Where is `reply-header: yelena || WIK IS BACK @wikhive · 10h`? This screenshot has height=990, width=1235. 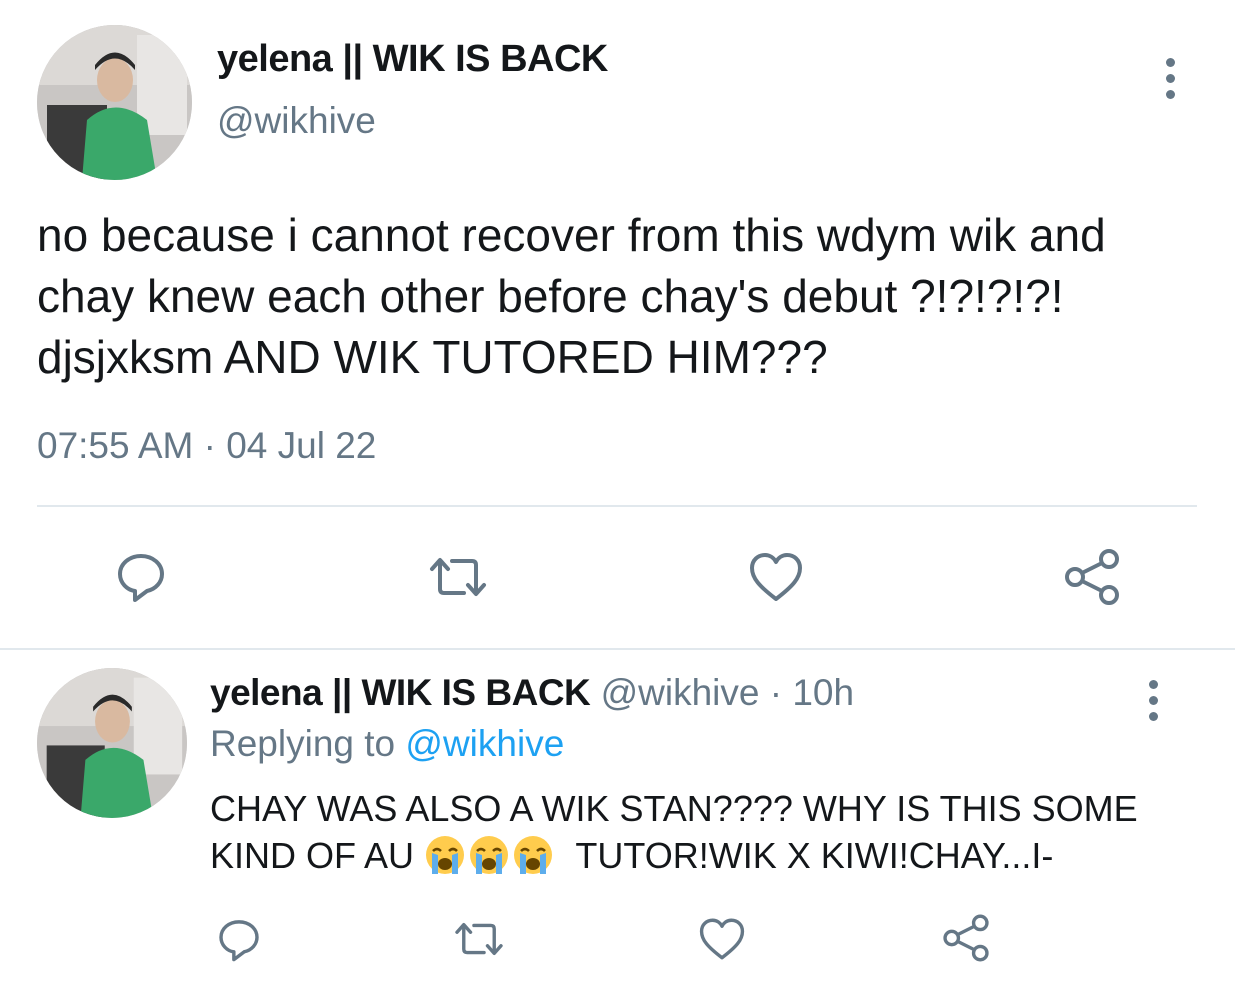 reply-header: yelena || WIK IS BACK @wikhive · 10h is located at coordinates (532, 693).